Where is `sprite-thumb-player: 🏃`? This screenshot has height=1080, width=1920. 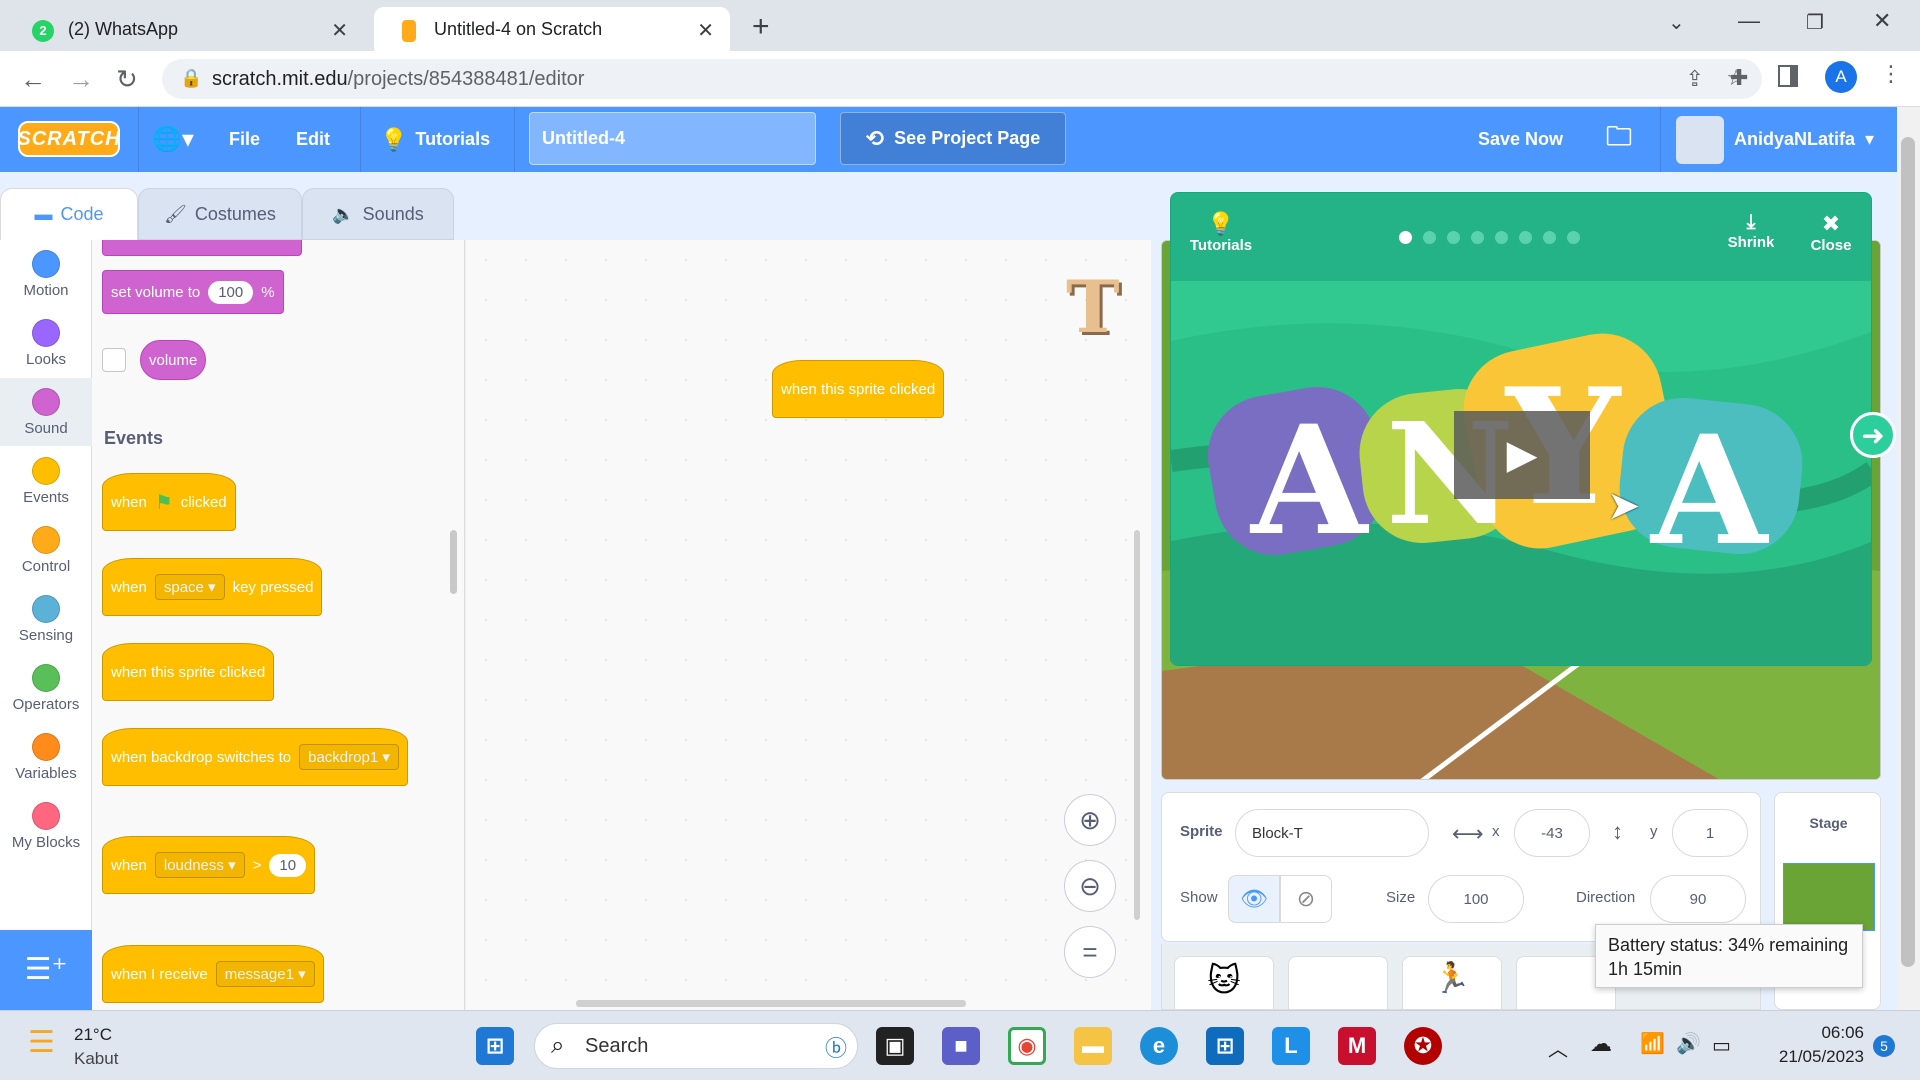
sprite-thumb-player: 🏃 is located at coordinates (1452, 982).